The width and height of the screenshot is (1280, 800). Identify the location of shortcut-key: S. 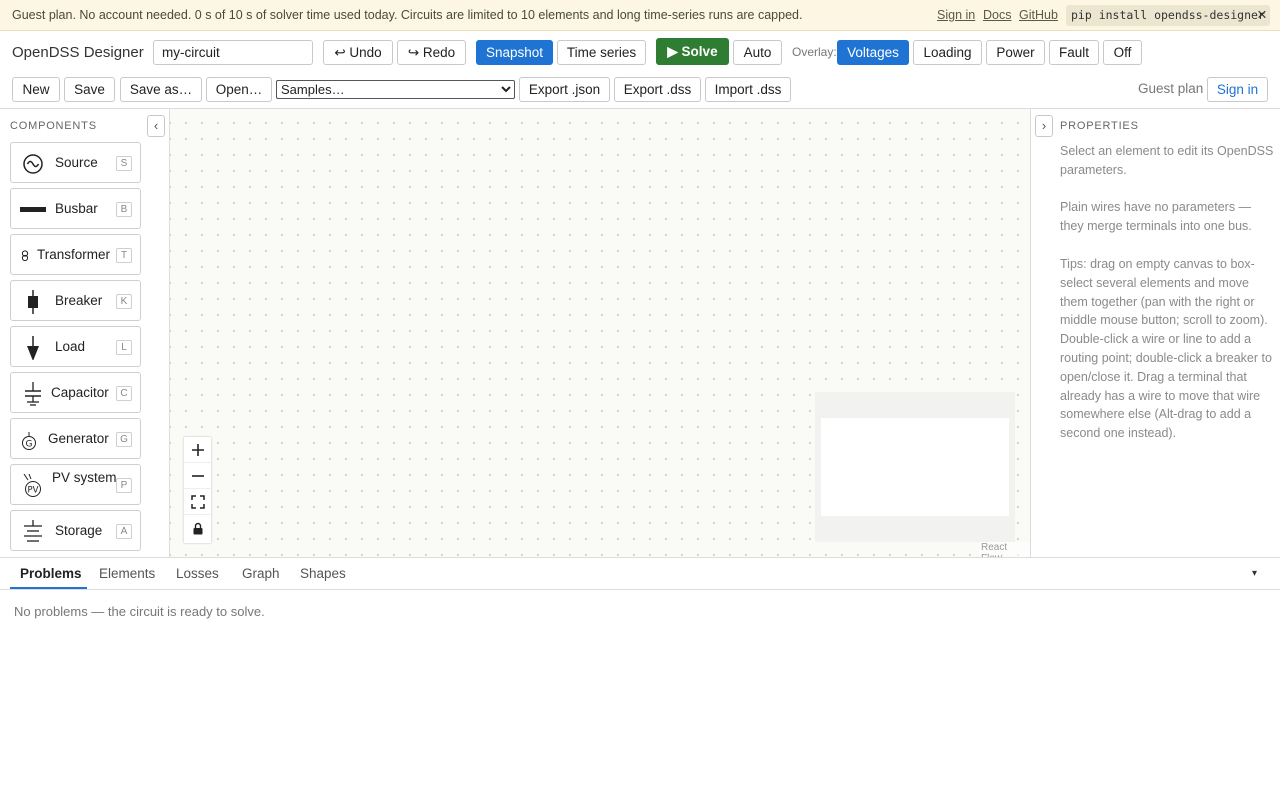
(124, 163).